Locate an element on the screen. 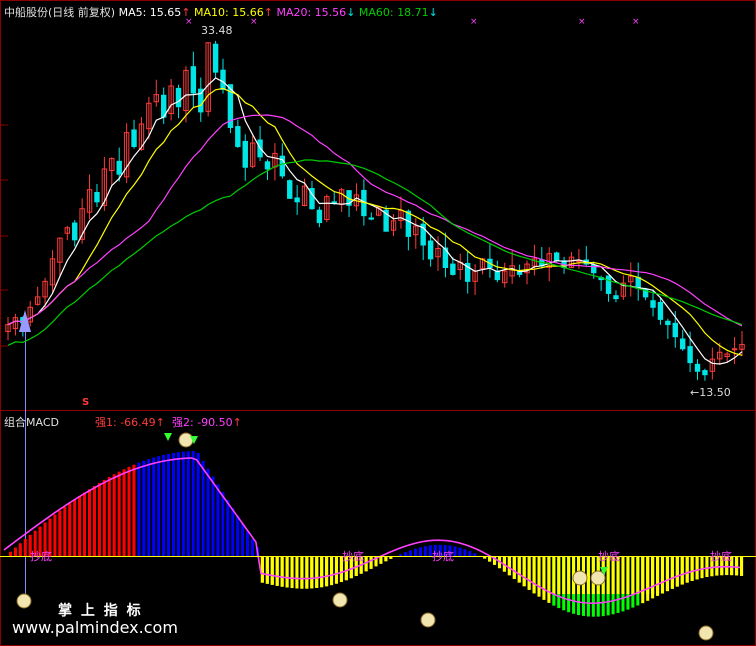  ma20-legend: MA20: 15.56 is located at coordinates (311, 12).